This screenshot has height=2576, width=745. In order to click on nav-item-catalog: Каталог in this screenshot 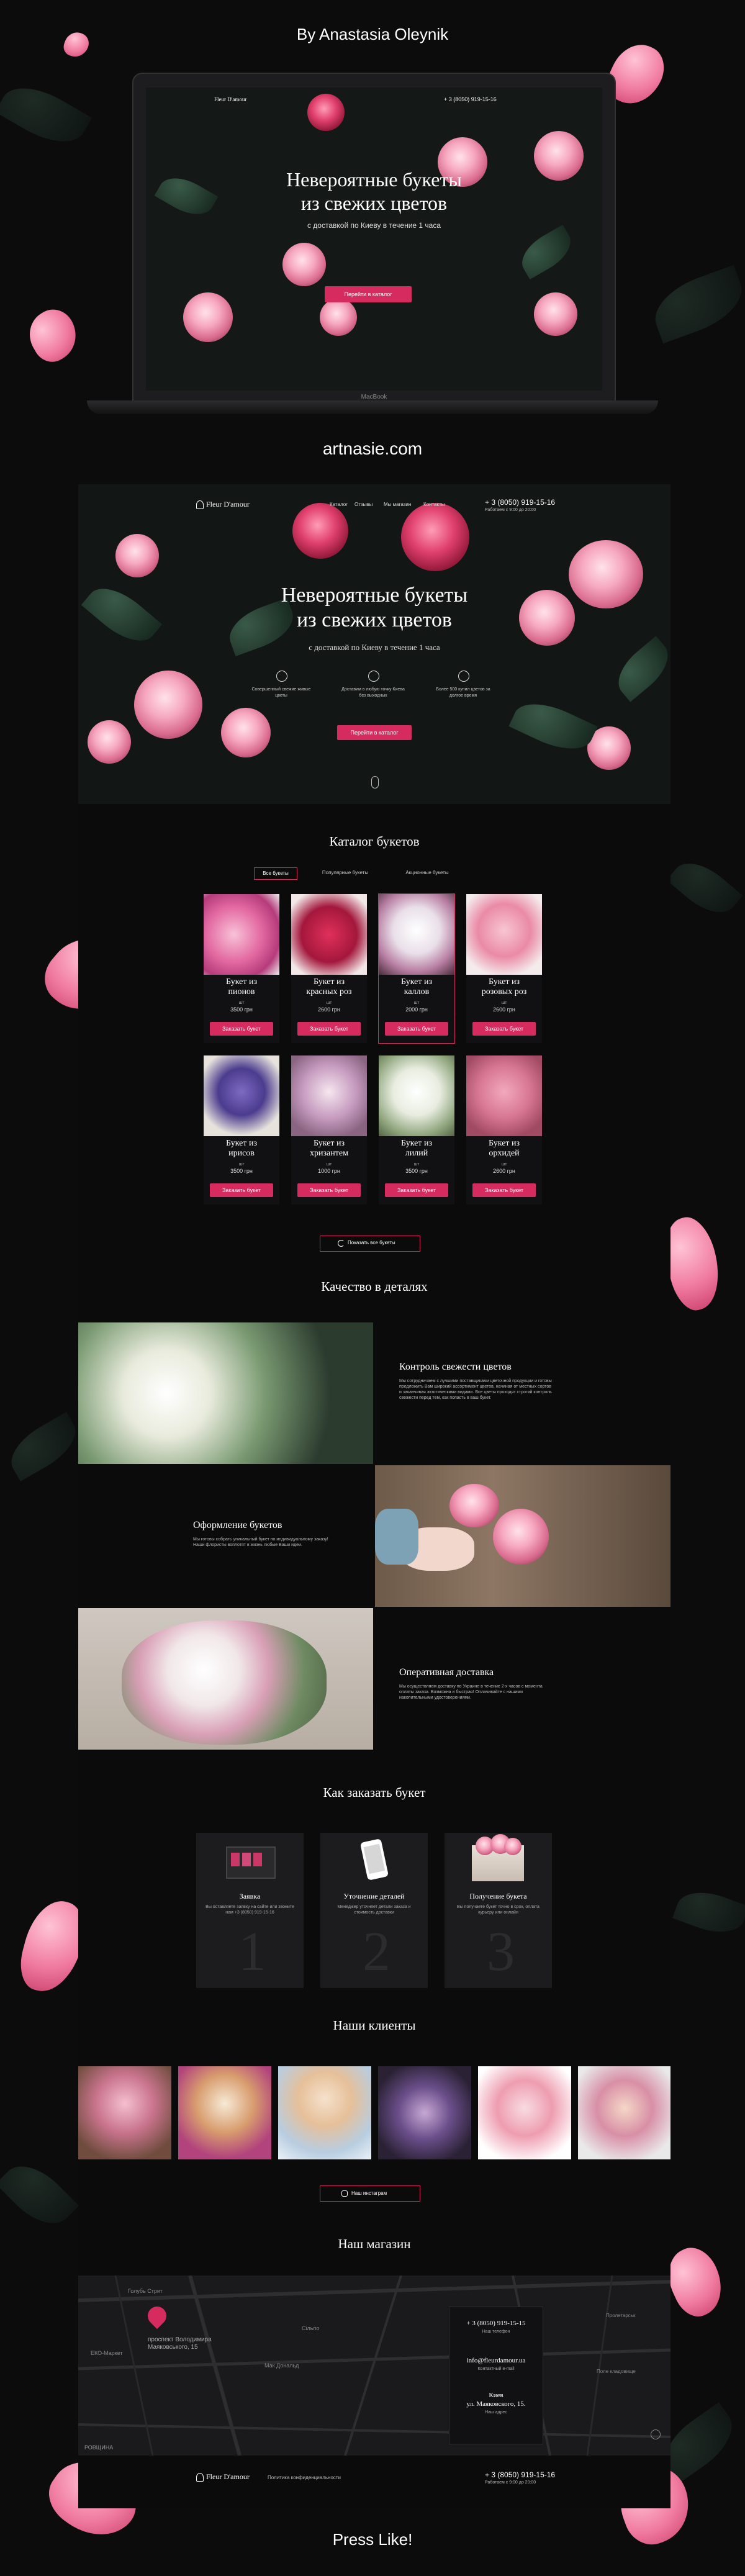, I will do `click(339, 504)`.